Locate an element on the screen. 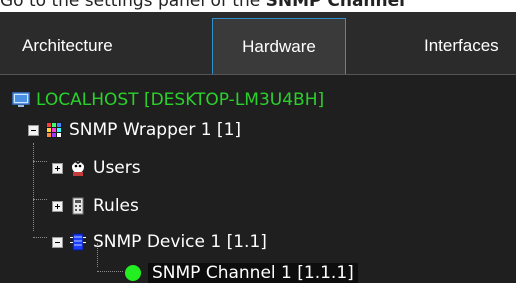 The width and height of the screenshot is (516, 288). tree-item-snmp-channel: SNMP Channel 1 [1.1.1] is located at coordinates (241, 273).